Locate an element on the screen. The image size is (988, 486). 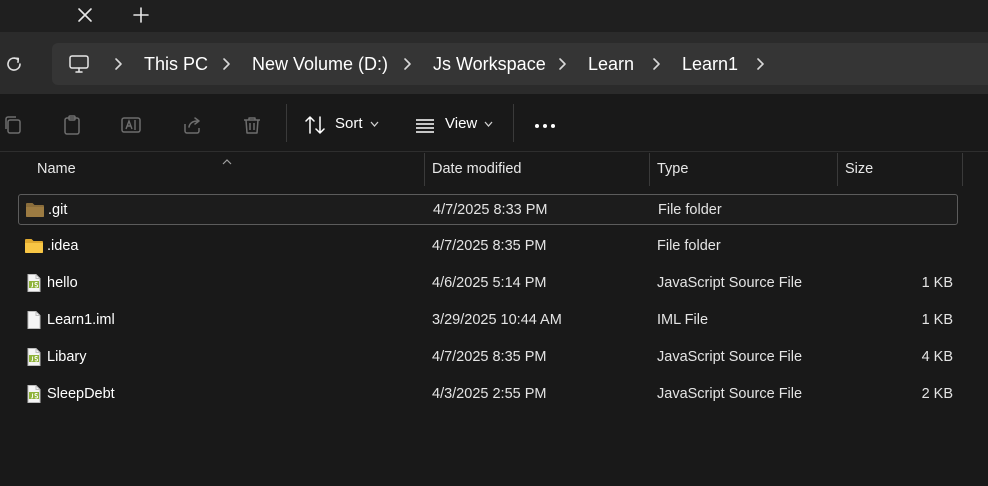
sort-button: Sort is located at coordinates (345, 124).